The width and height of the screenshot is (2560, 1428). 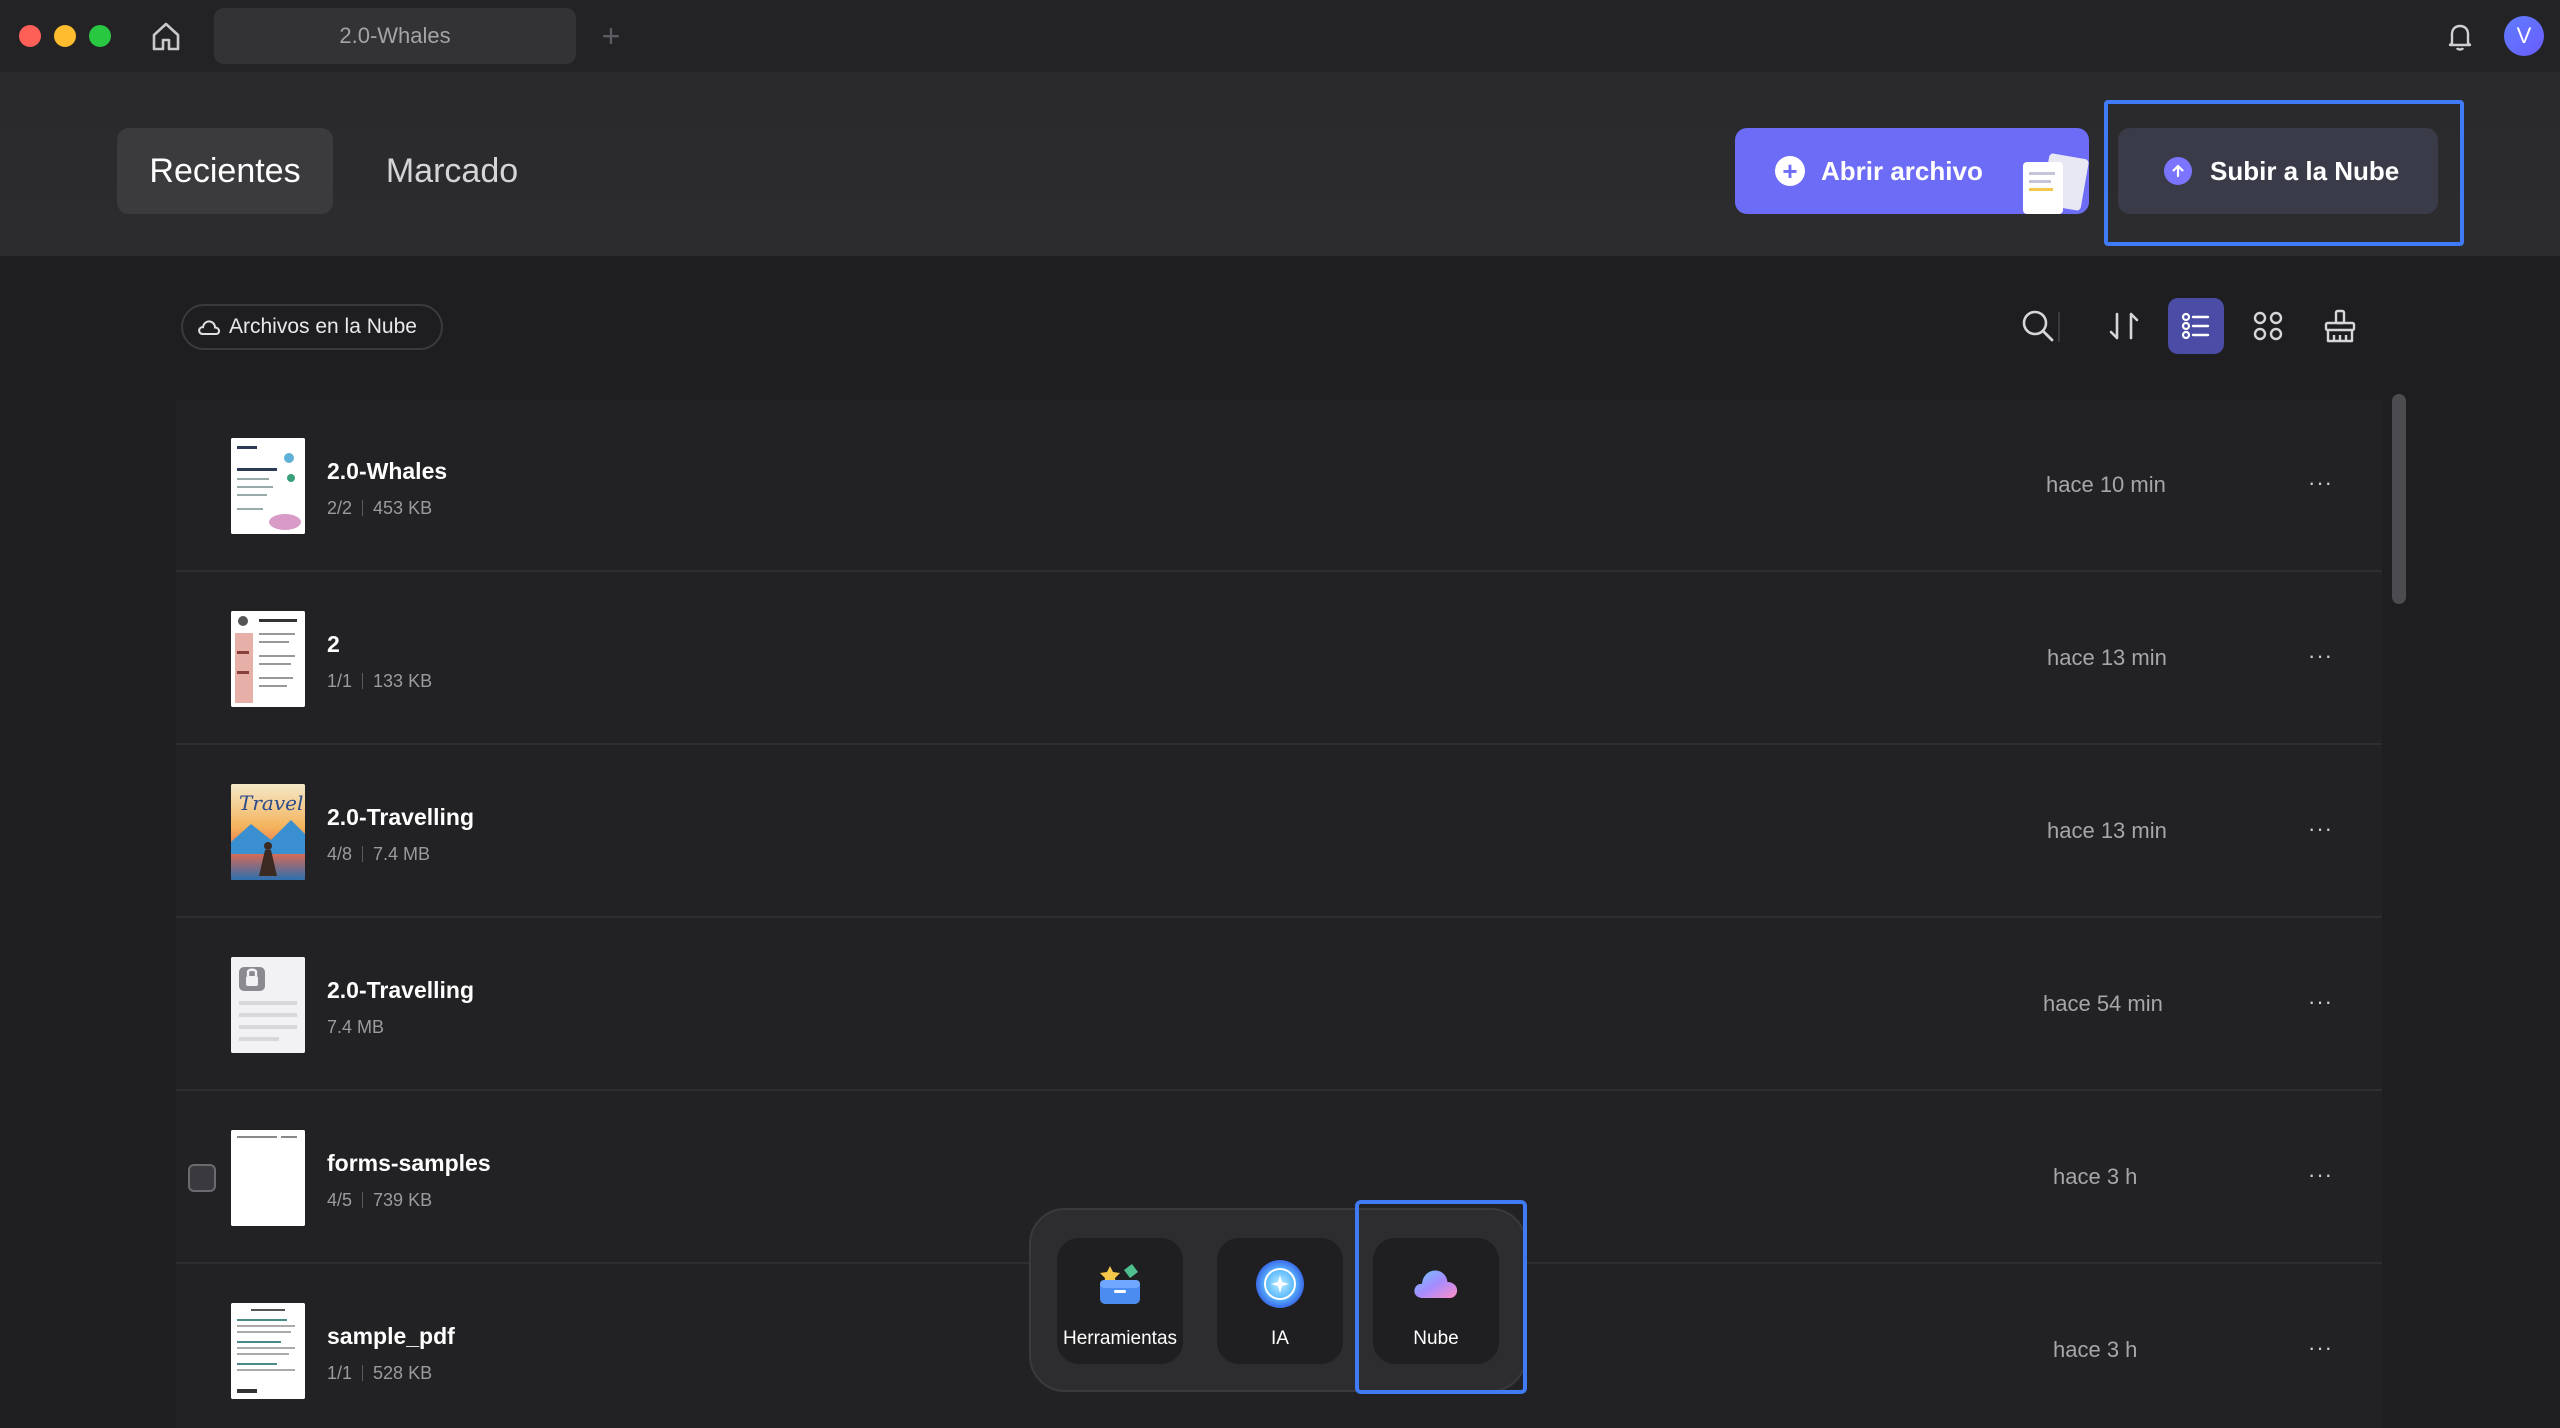 What do you see at coordinates (340, 508) in the screenshot?
I see `file-pages: 2/2` at bounding box center [340, 508].